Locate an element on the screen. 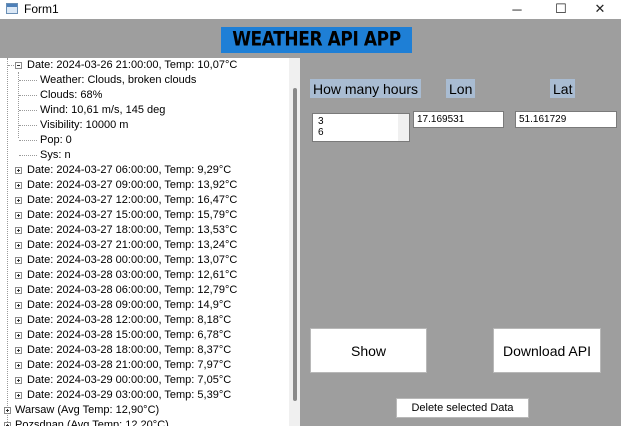  tree-node-expanded: Date: 2024-03-26 21:00:00, Temp: 10,07°C is located at coordinates (144, 65).